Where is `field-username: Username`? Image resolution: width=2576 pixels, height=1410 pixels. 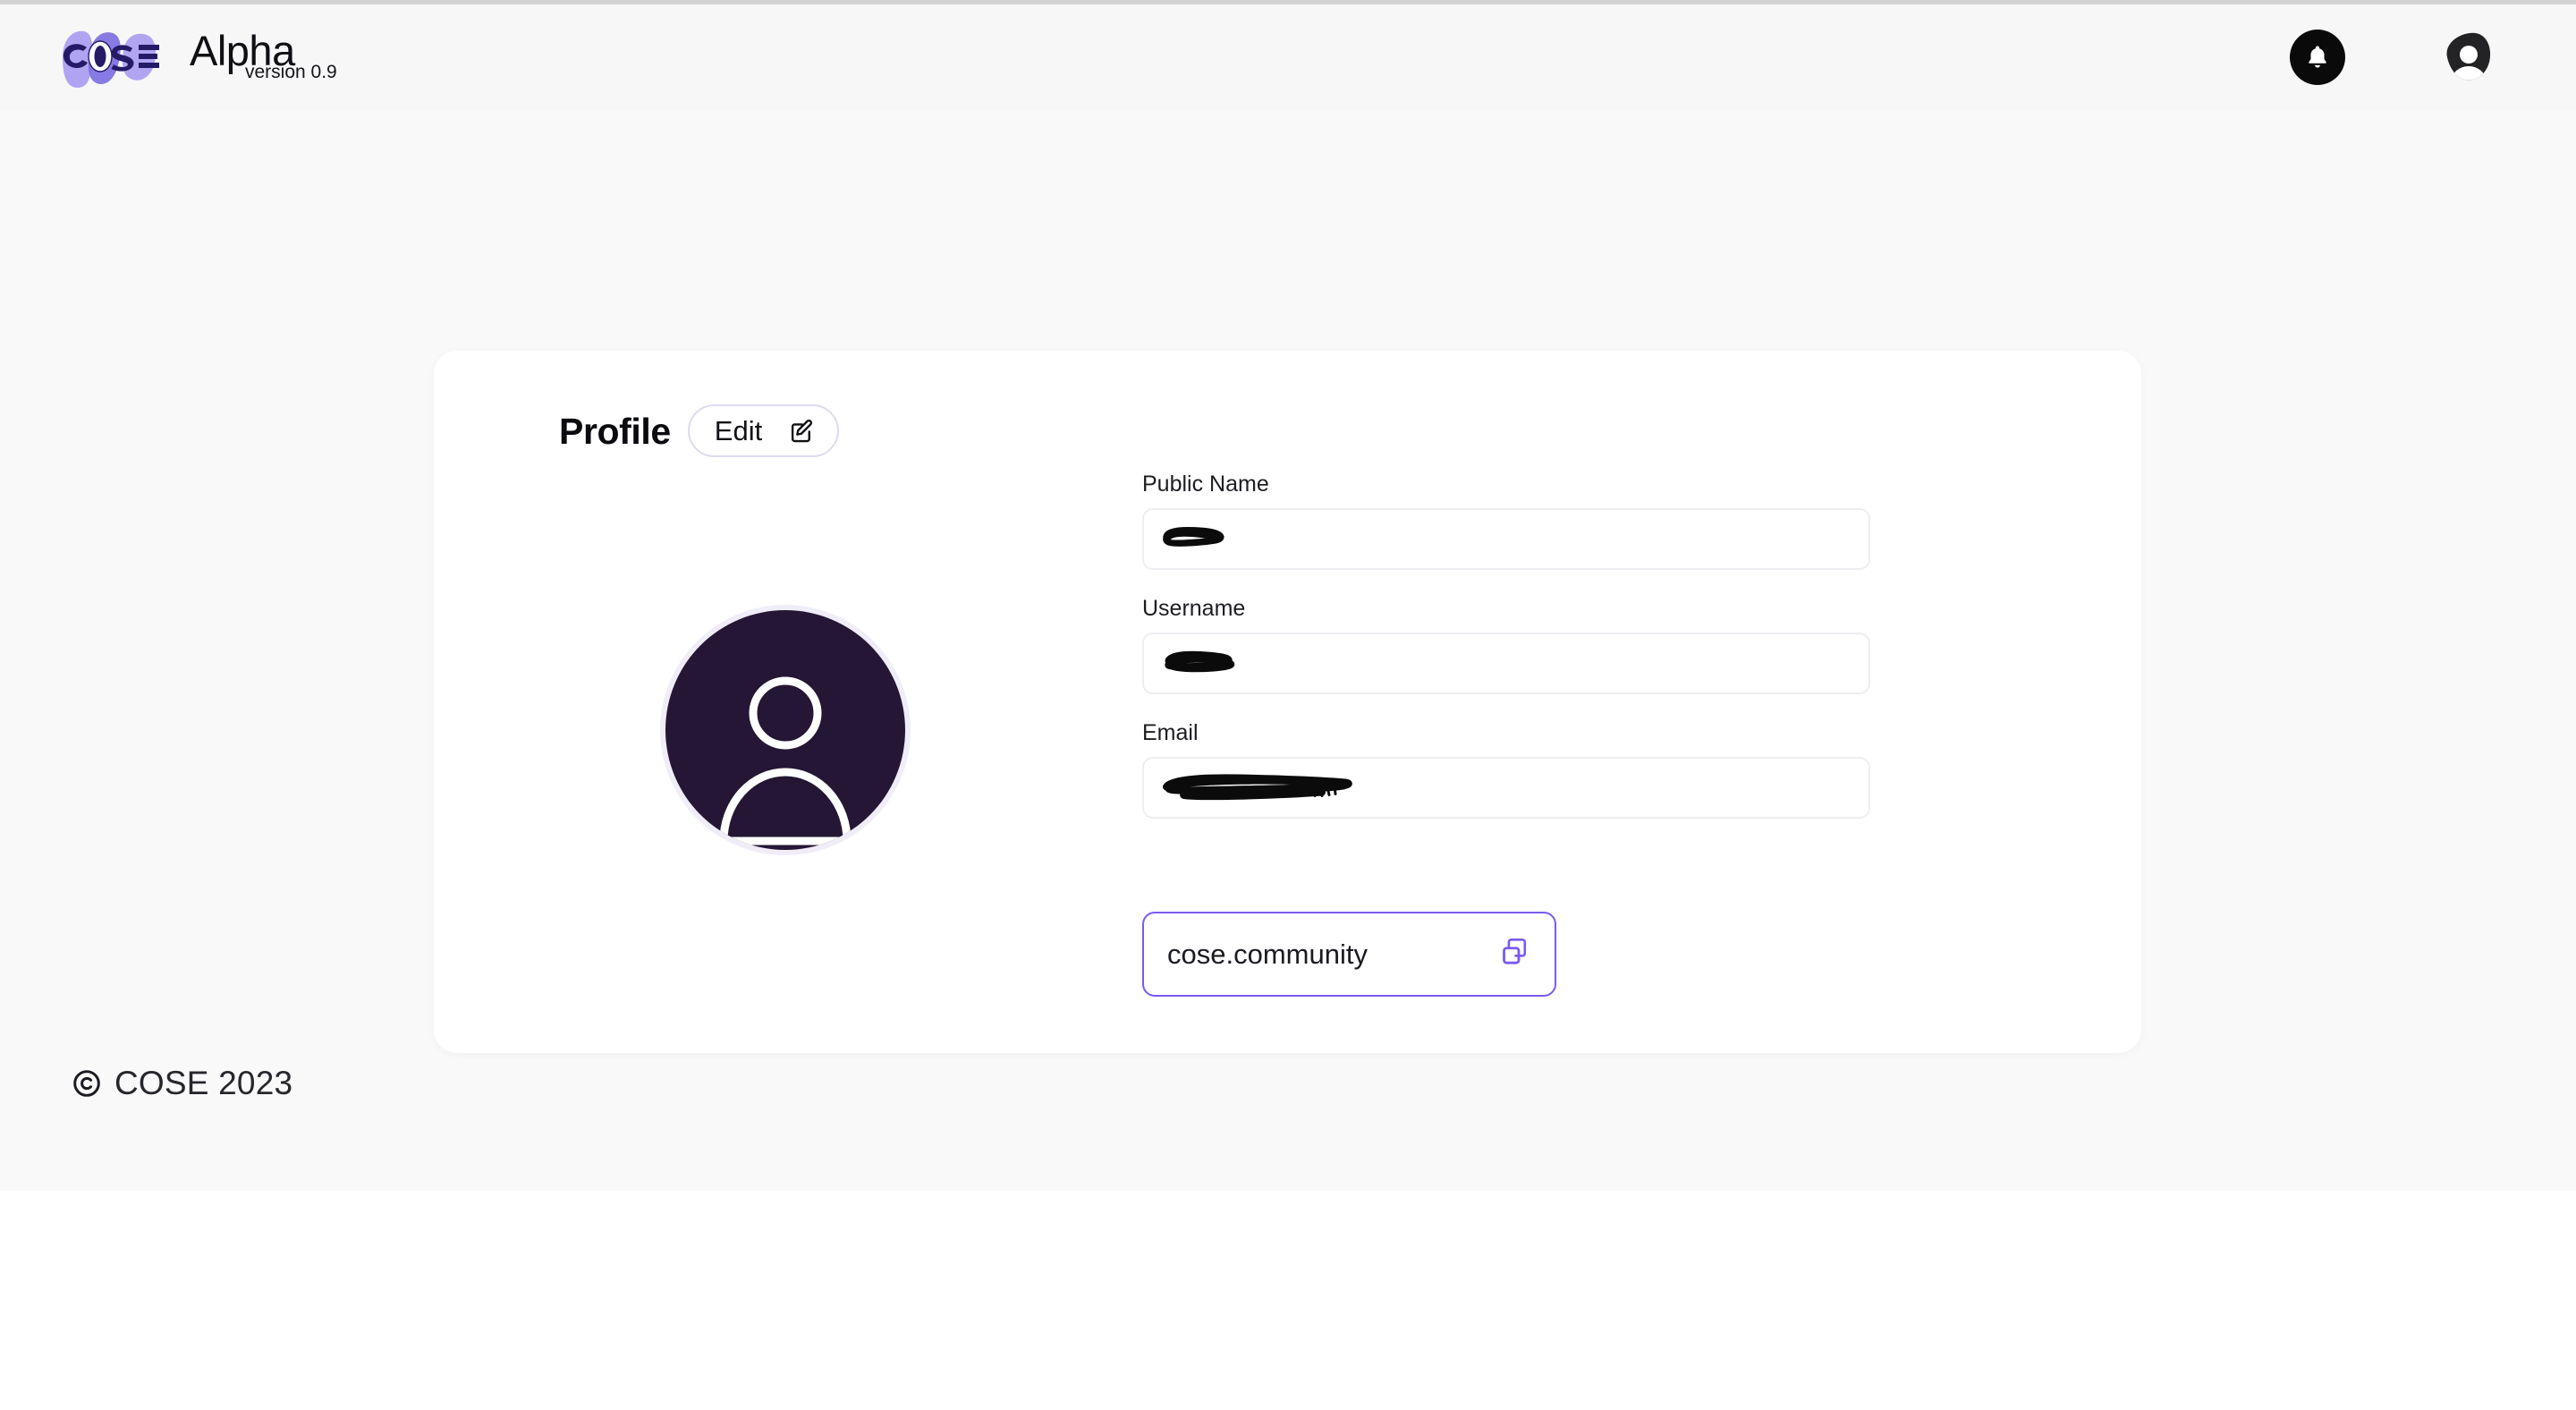 field-username: Username is located at coordinates (1521, 644).